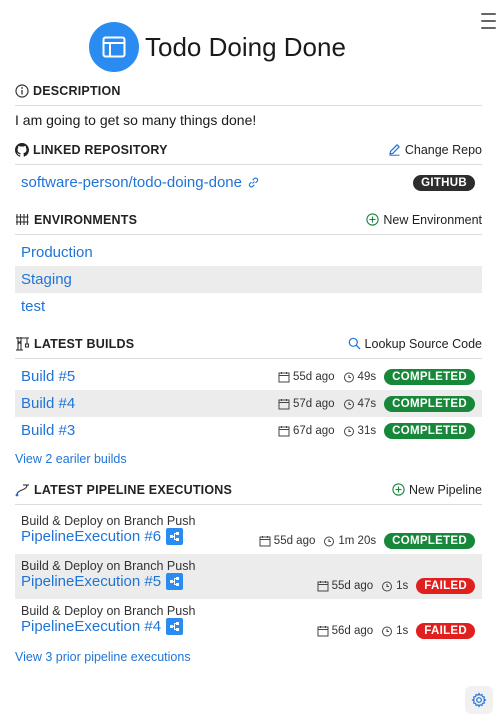 This screenshot has width=497, height=716. Describe the element at coordinates (22, 489) in the screenshot. I see `pipeline-icon` at that location.